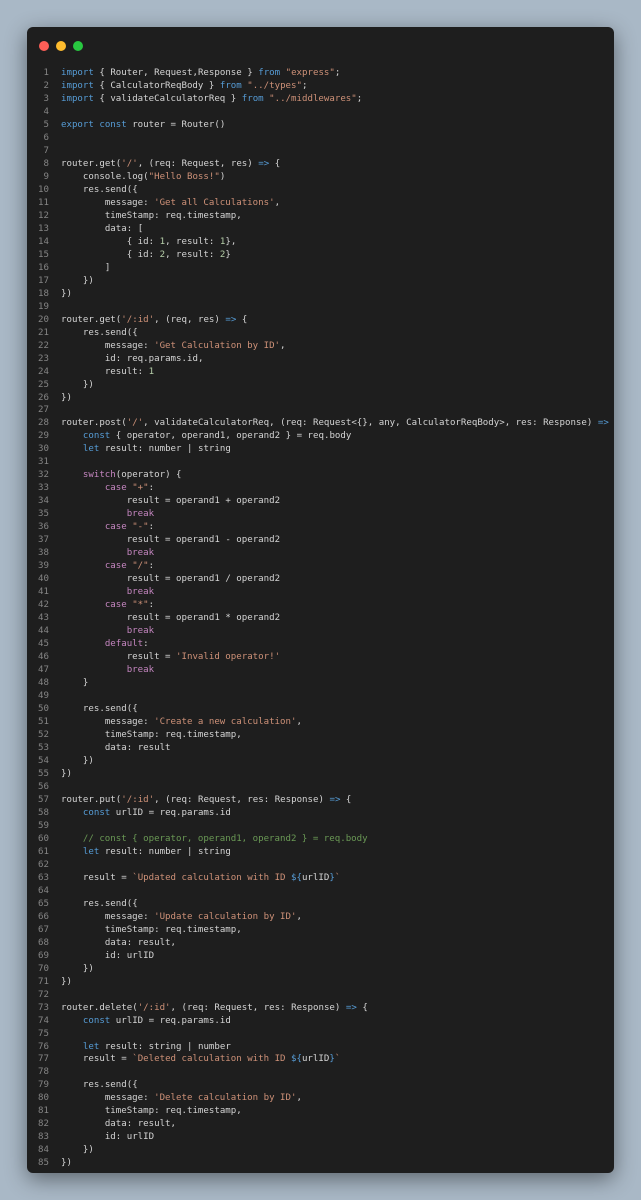  What do you see at coordinates (320, 190) in the screenshot?
I see `code-line: 10 res.send({` at bounding box center [320, 190].